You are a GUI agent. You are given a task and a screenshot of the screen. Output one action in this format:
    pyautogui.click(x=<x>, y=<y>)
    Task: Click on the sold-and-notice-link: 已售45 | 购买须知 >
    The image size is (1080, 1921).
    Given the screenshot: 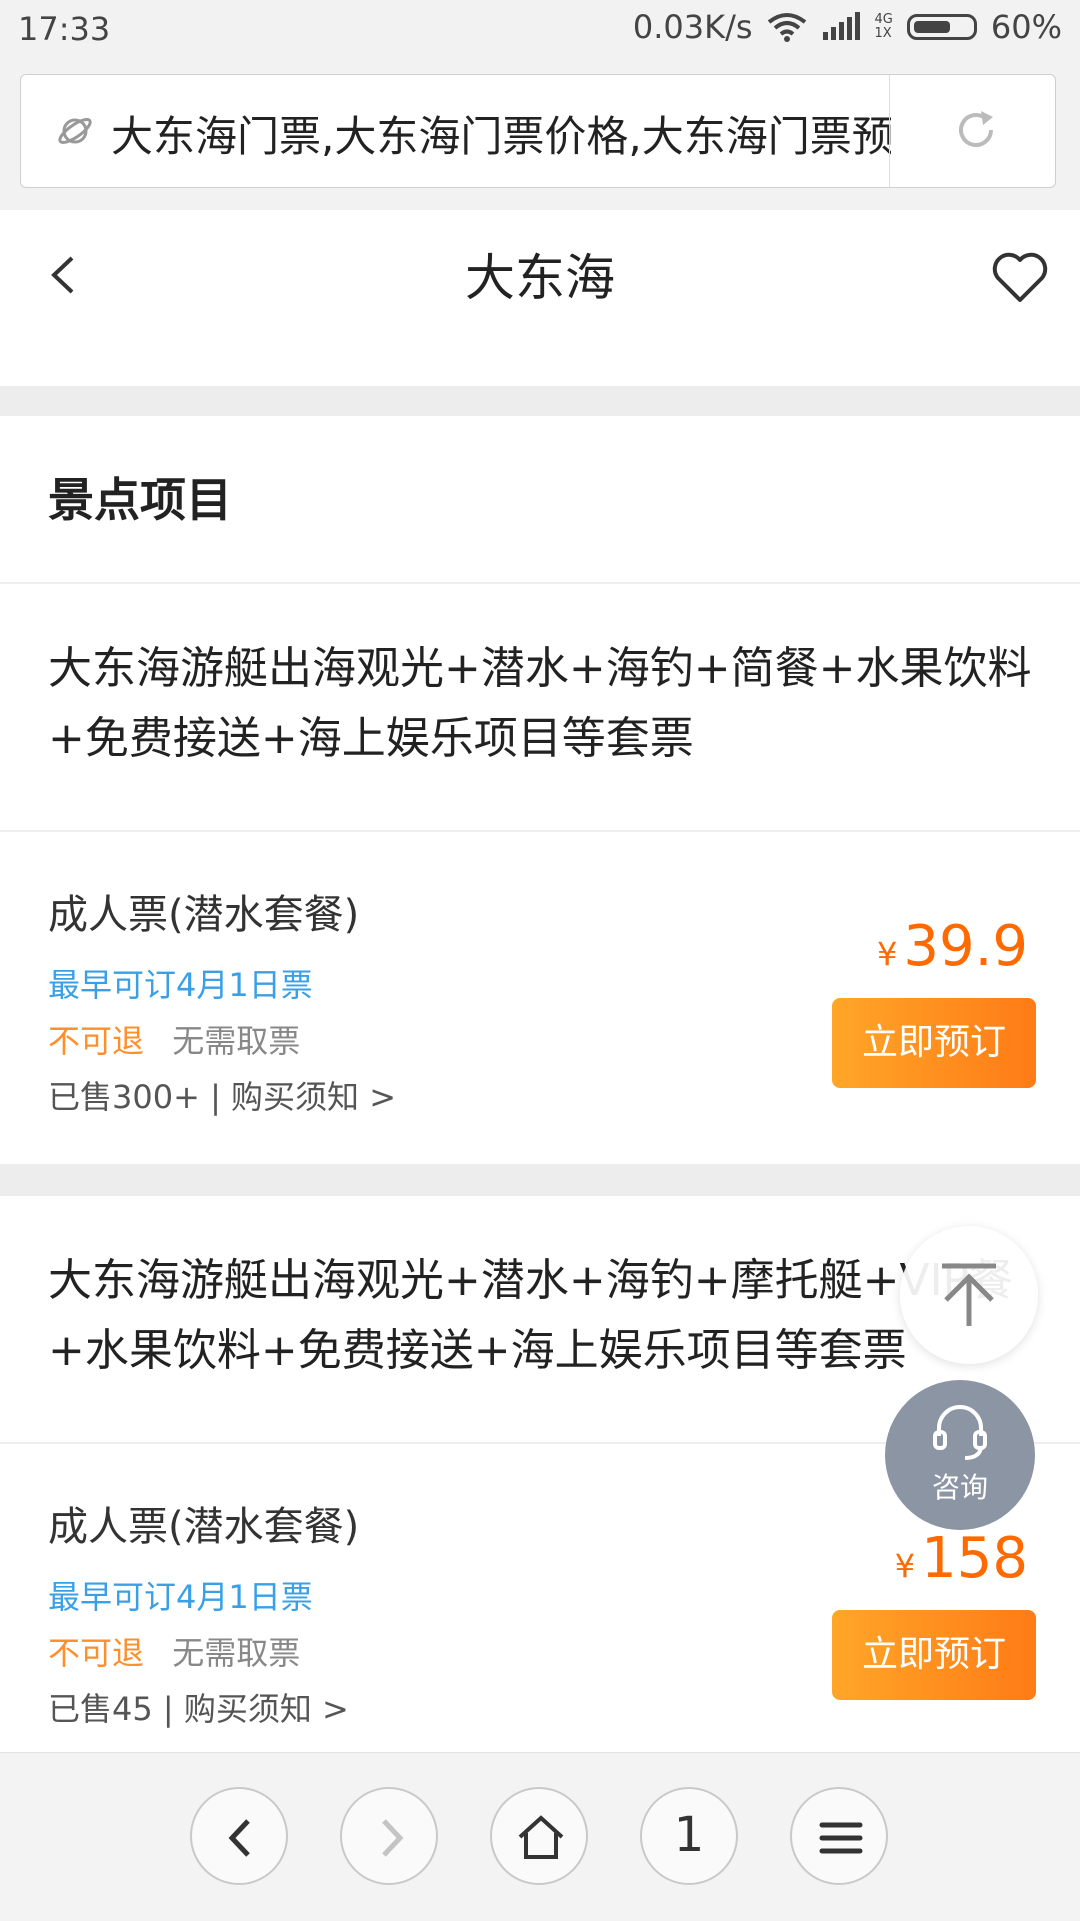 What is the action you would take?
    pyautogui.click(x=198, y=1707)
    